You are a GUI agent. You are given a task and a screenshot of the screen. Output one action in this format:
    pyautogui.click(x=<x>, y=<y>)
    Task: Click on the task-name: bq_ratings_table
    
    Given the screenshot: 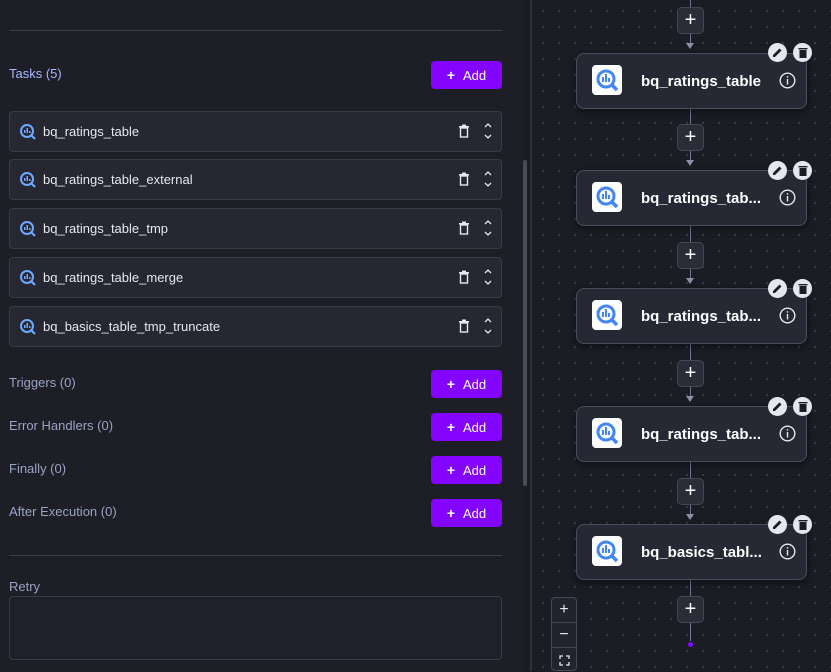 What is the action you would take?
    pyautogui.click(x=91, y=131)
    